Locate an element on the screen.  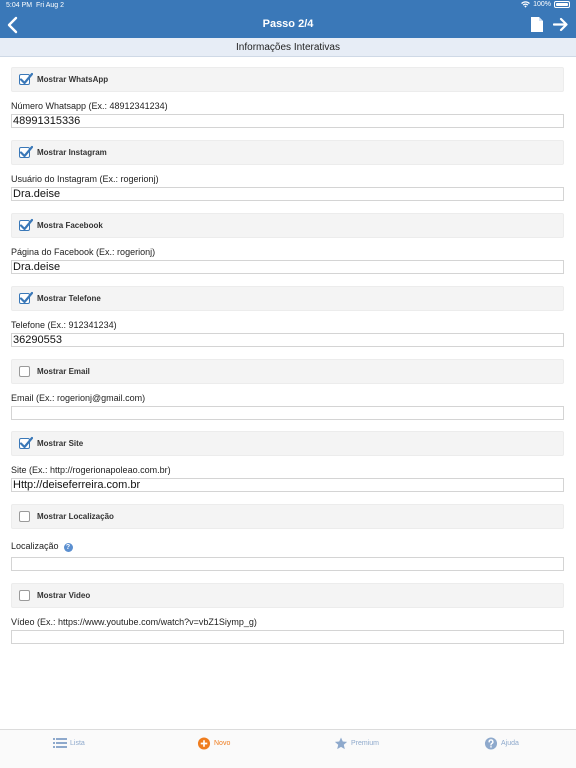
star-icon is located at coordinates (341, 743).